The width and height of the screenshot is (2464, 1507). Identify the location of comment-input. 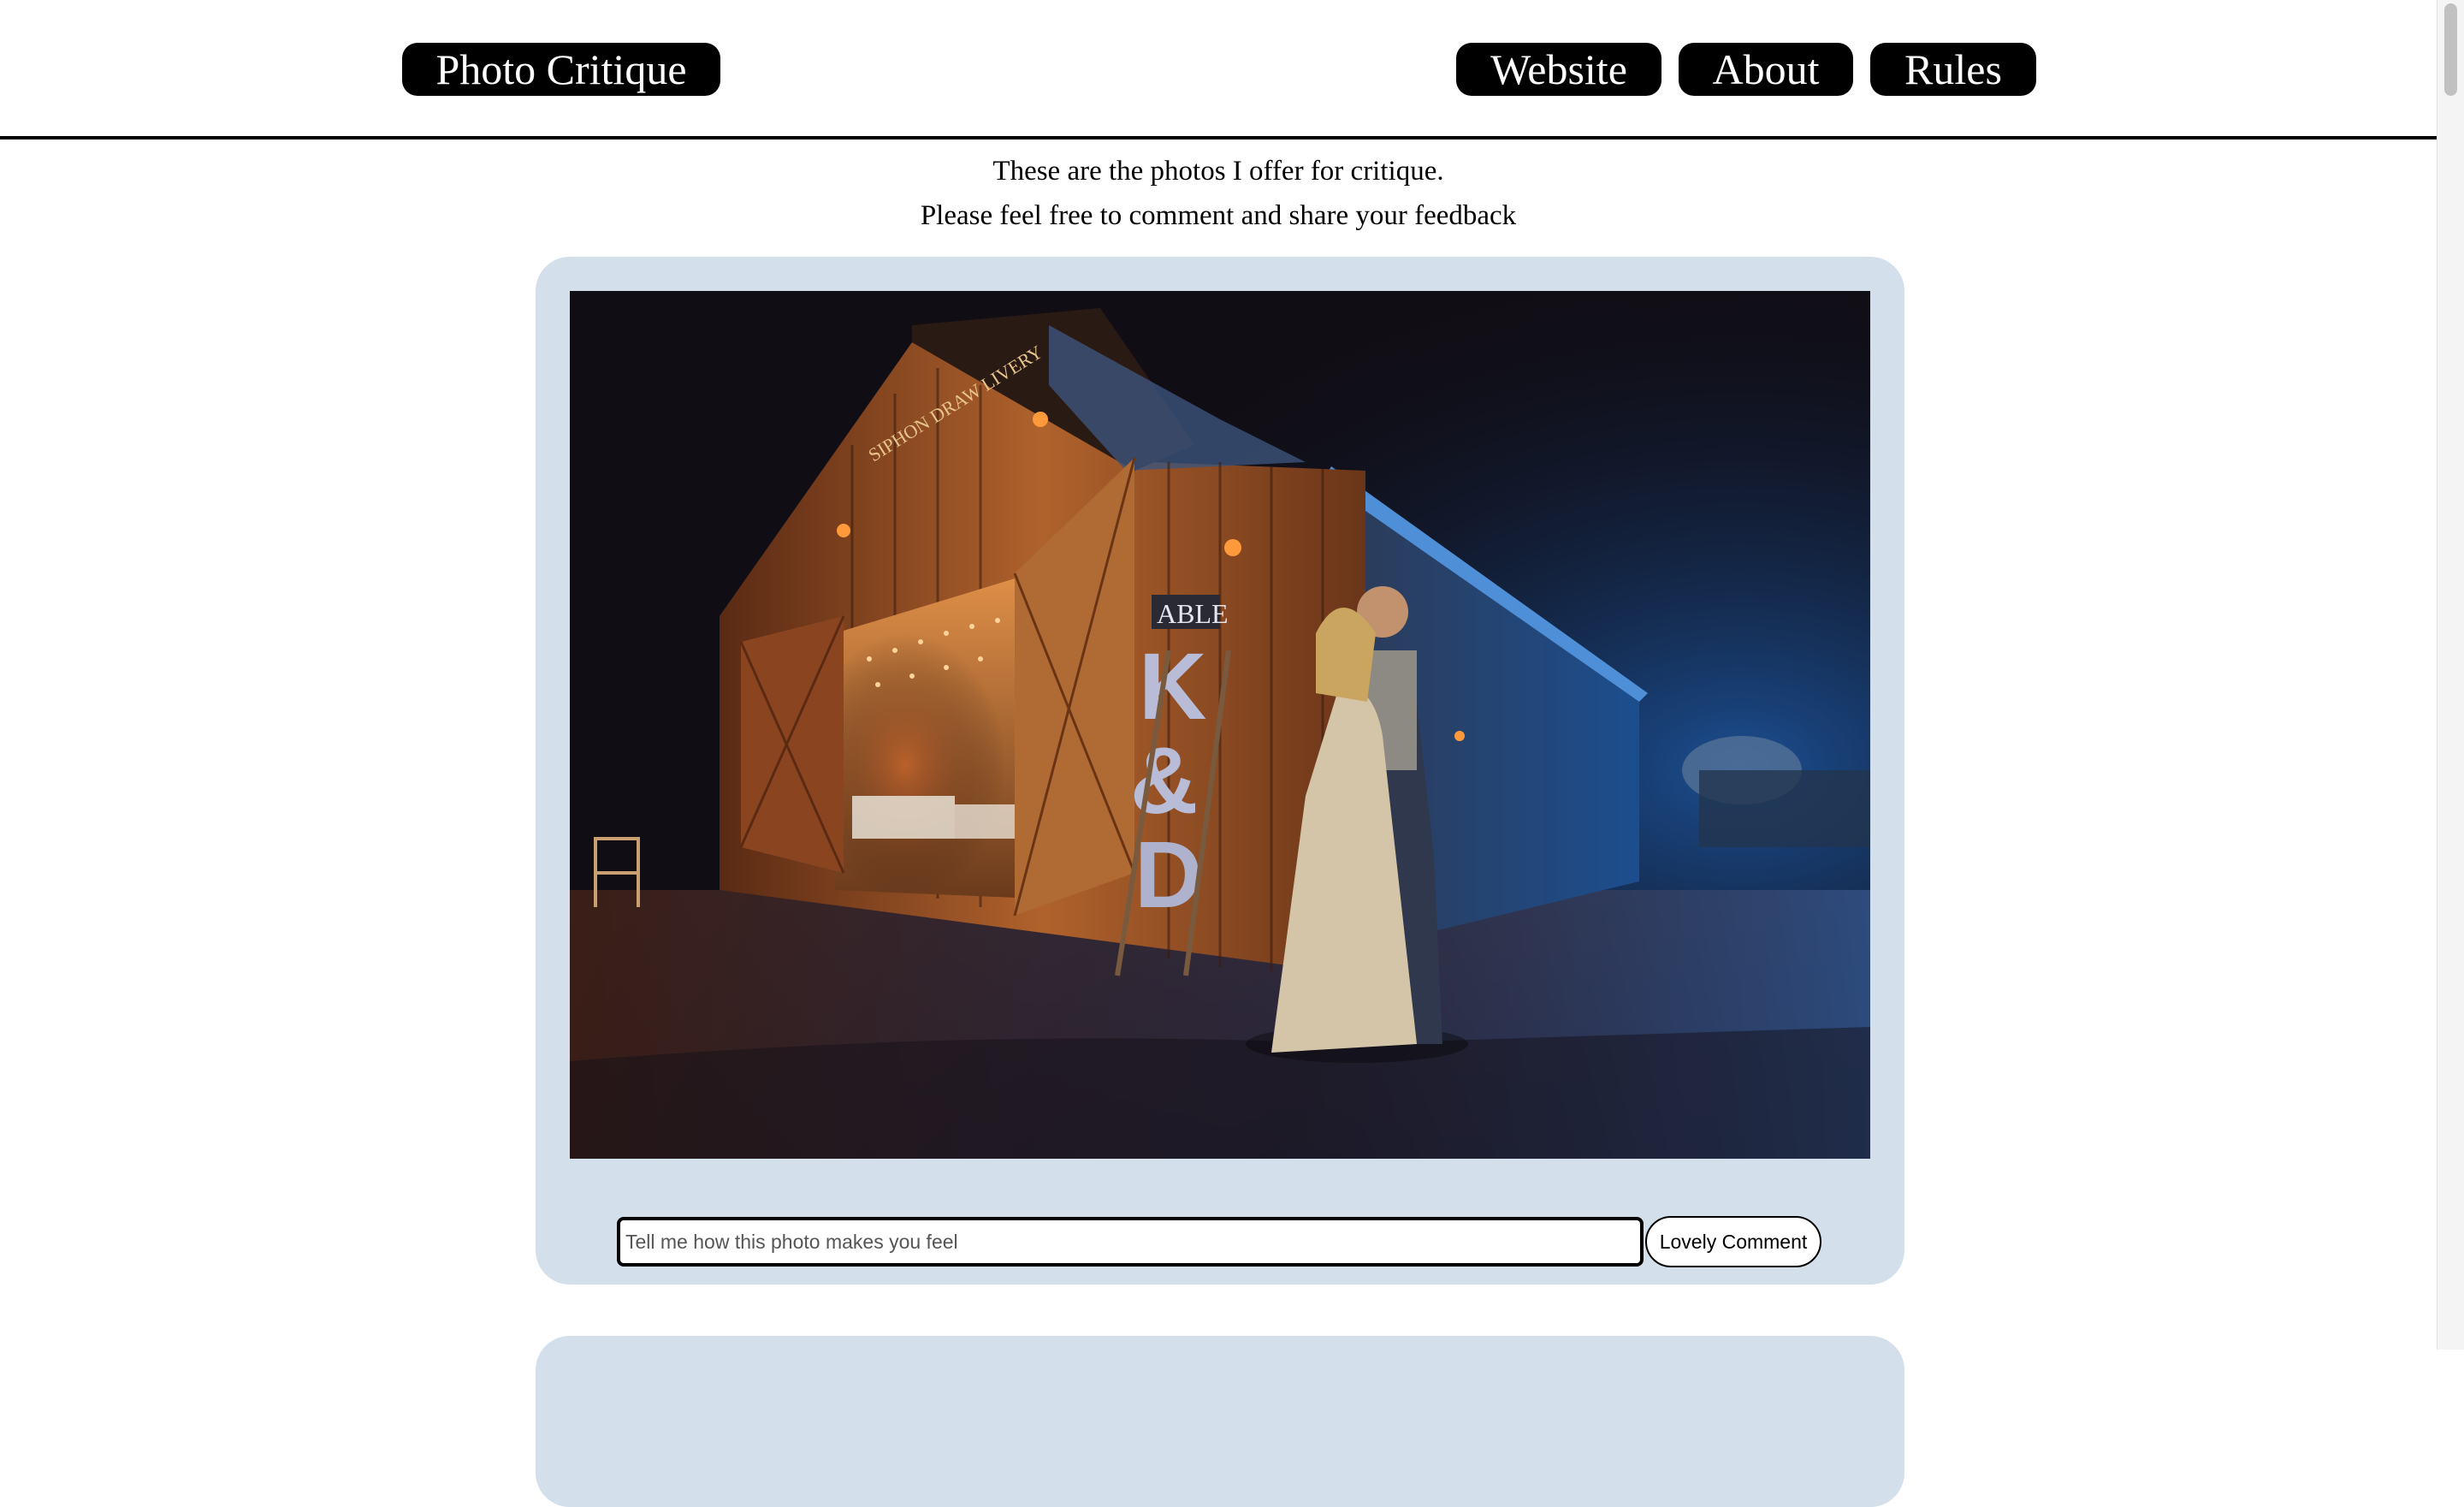
(1130, 1242).